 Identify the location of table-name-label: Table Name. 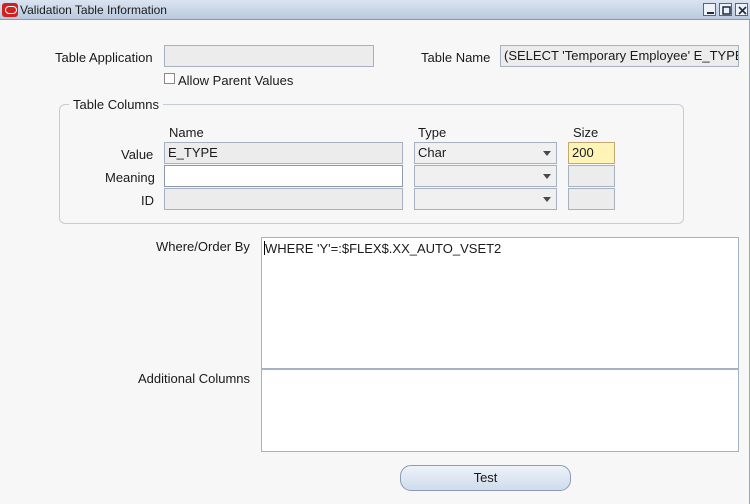
(456, 57).